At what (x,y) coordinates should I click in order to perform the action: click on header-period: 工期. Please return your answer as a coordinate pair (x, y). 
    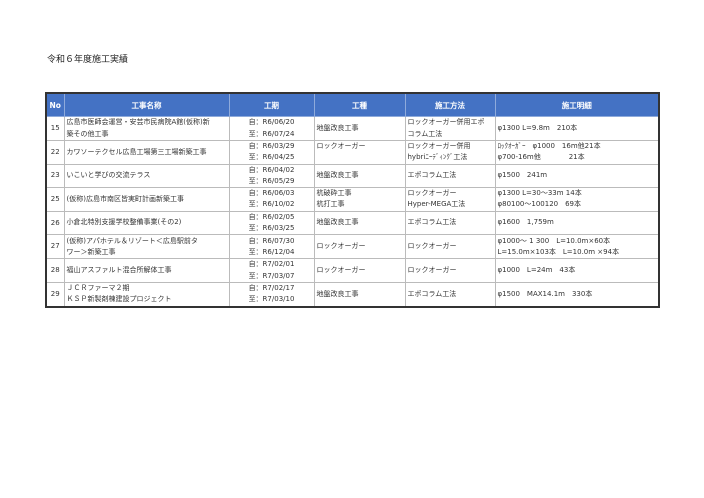
    Looking at the image, I should click on (271, 104).